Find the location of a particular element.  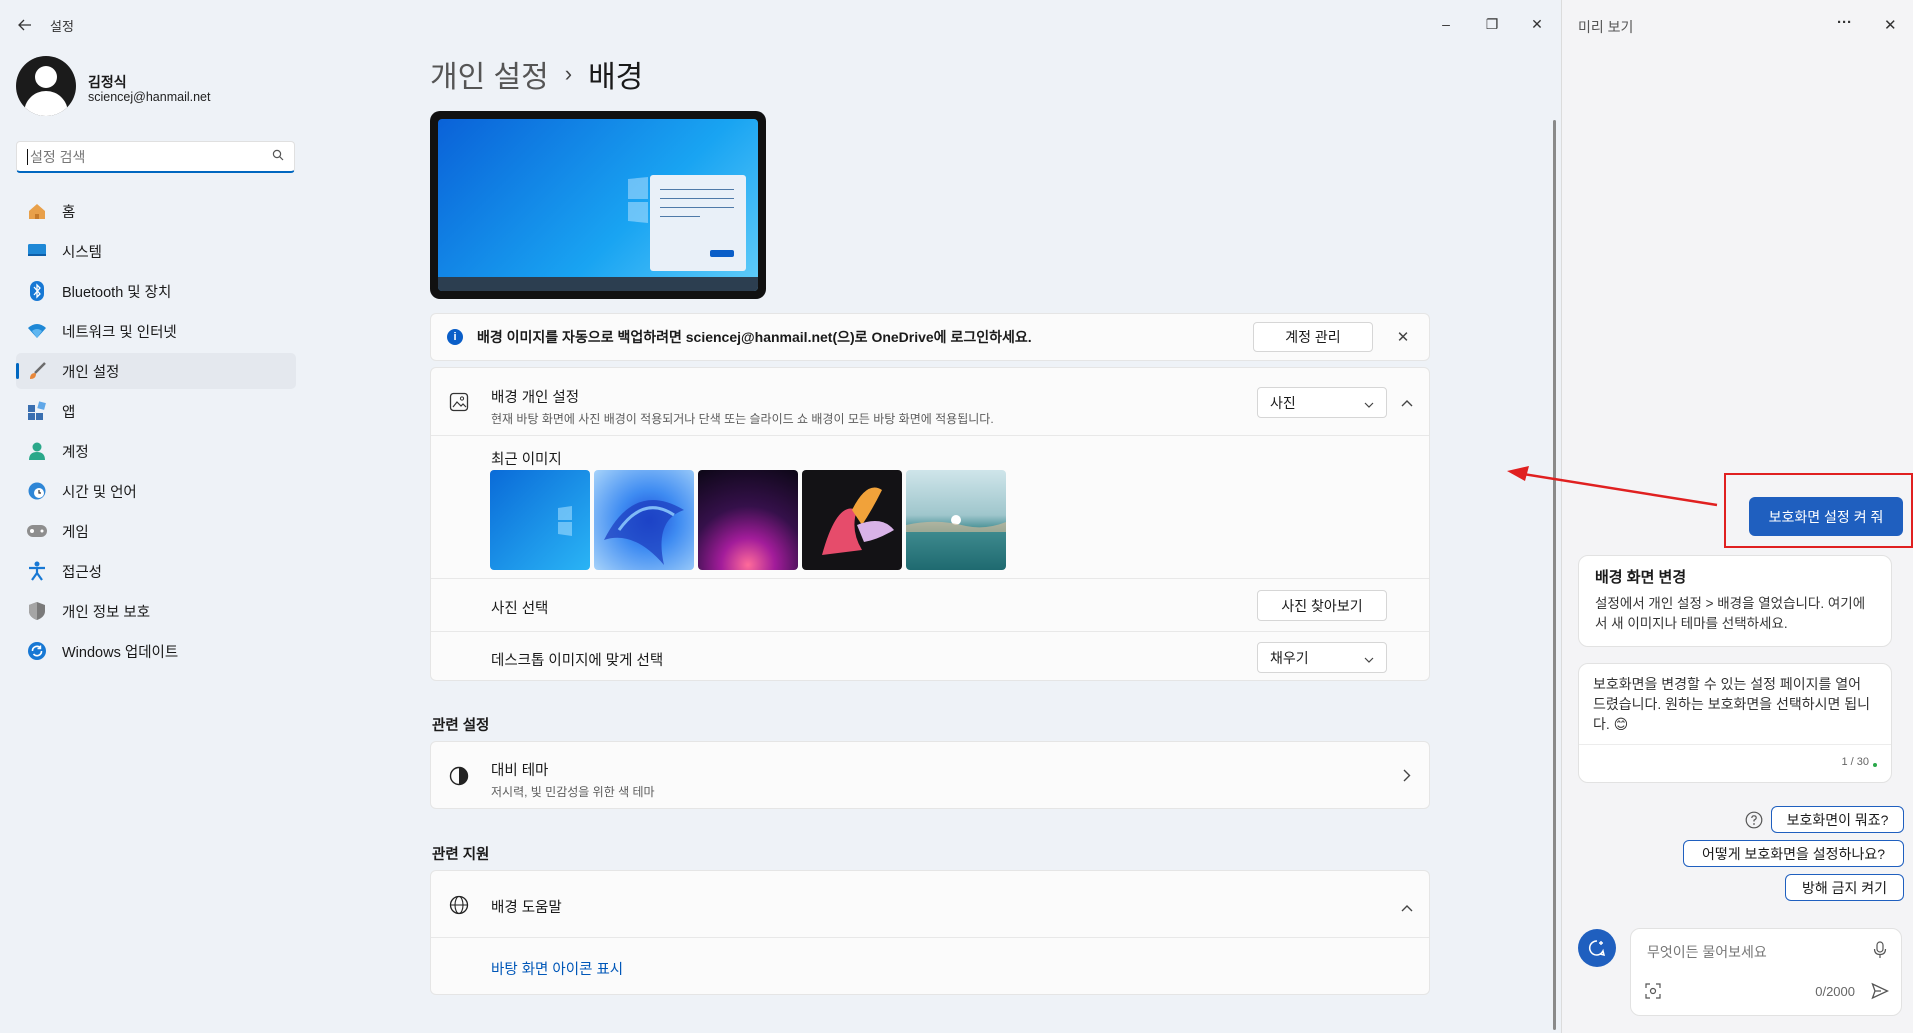

suggestion-chip-2: 어떻게 보호화면을 설정하나요? is located at coordinates (1793, 853).